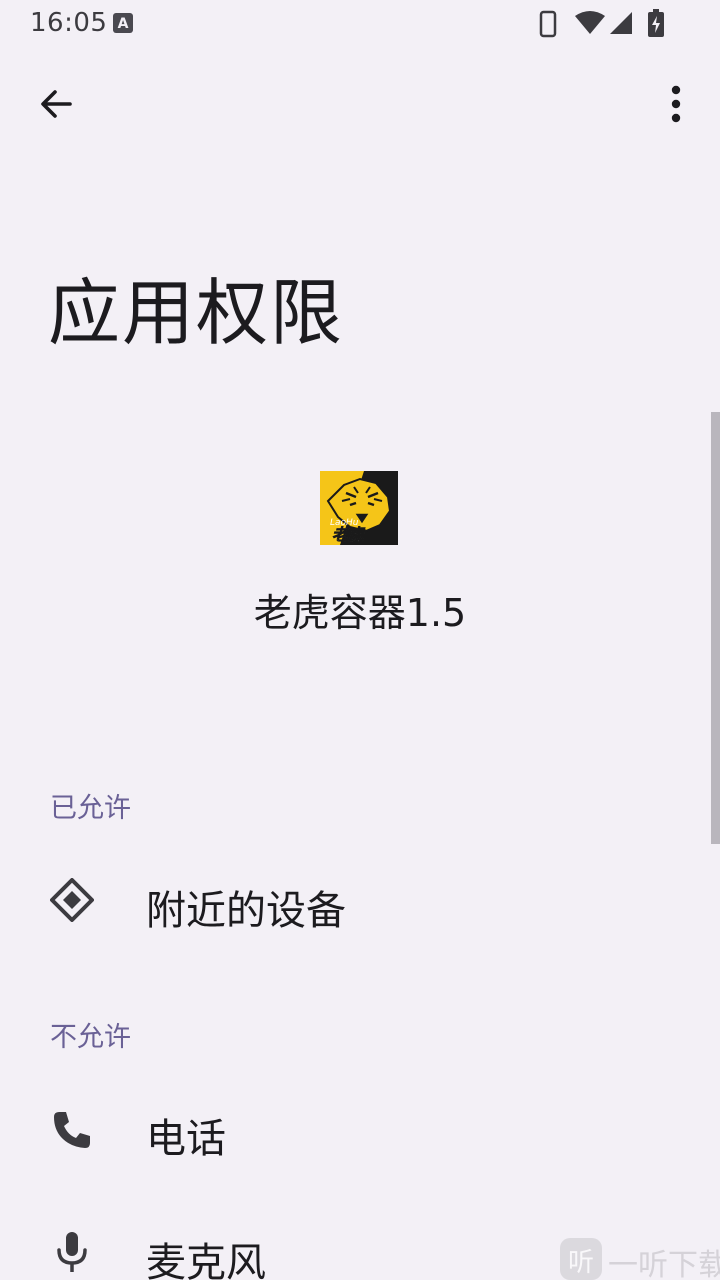 The image size is (720, 1280). I want to click on watermark: 听 一听下载, so click(639, 1257).